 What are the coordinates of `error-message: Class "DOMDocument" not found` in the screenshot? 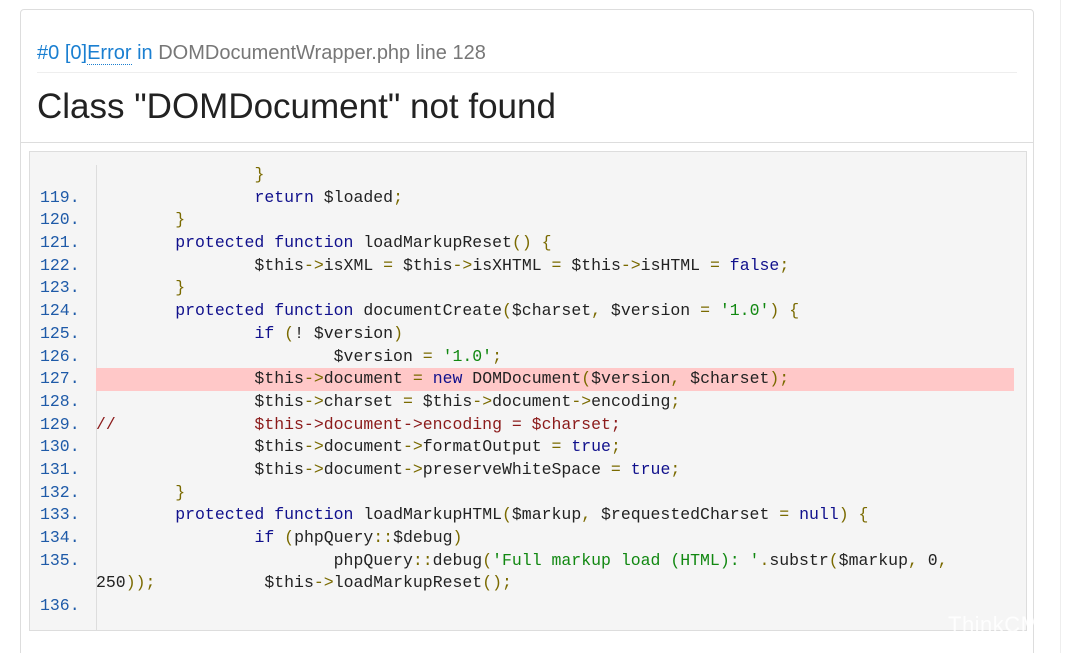 It's located at (296, 106).